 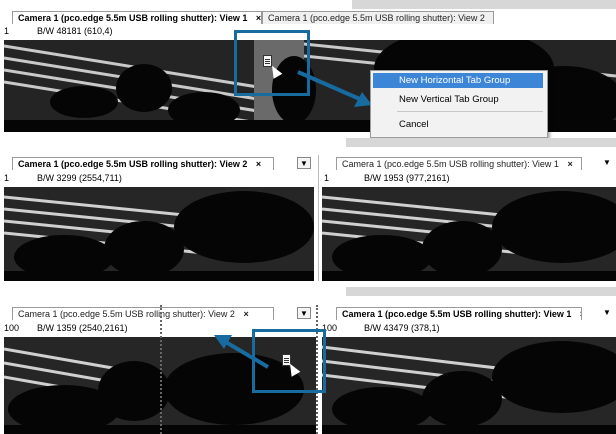 I want to click on pixel-value: B/W 43479 (378,1), so click(x=402, y=328).